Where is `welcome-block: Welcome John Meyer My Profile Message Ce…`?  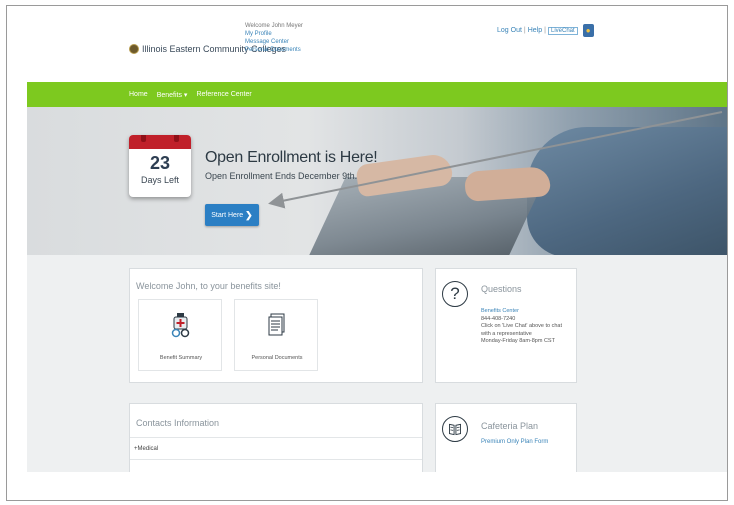 welcome-block: Welcome John Meyer My Profile Message Ce… is located at coordinates (274, 38).